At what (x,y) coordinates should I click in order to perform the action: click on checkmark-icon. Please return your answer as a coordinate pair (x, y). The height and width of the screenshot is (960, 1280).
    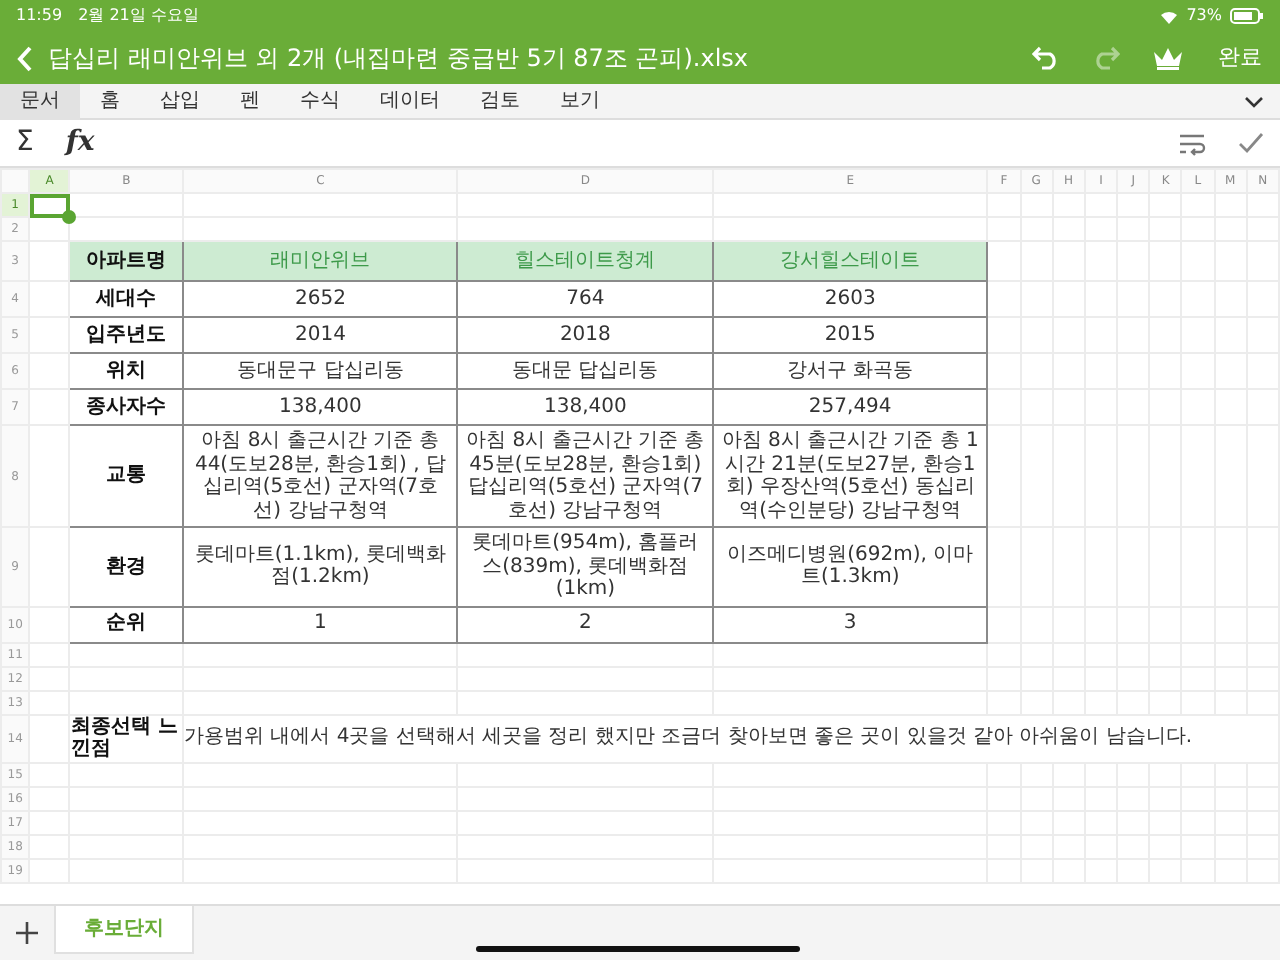
    Looking at the image, I should click on (1251, 143).